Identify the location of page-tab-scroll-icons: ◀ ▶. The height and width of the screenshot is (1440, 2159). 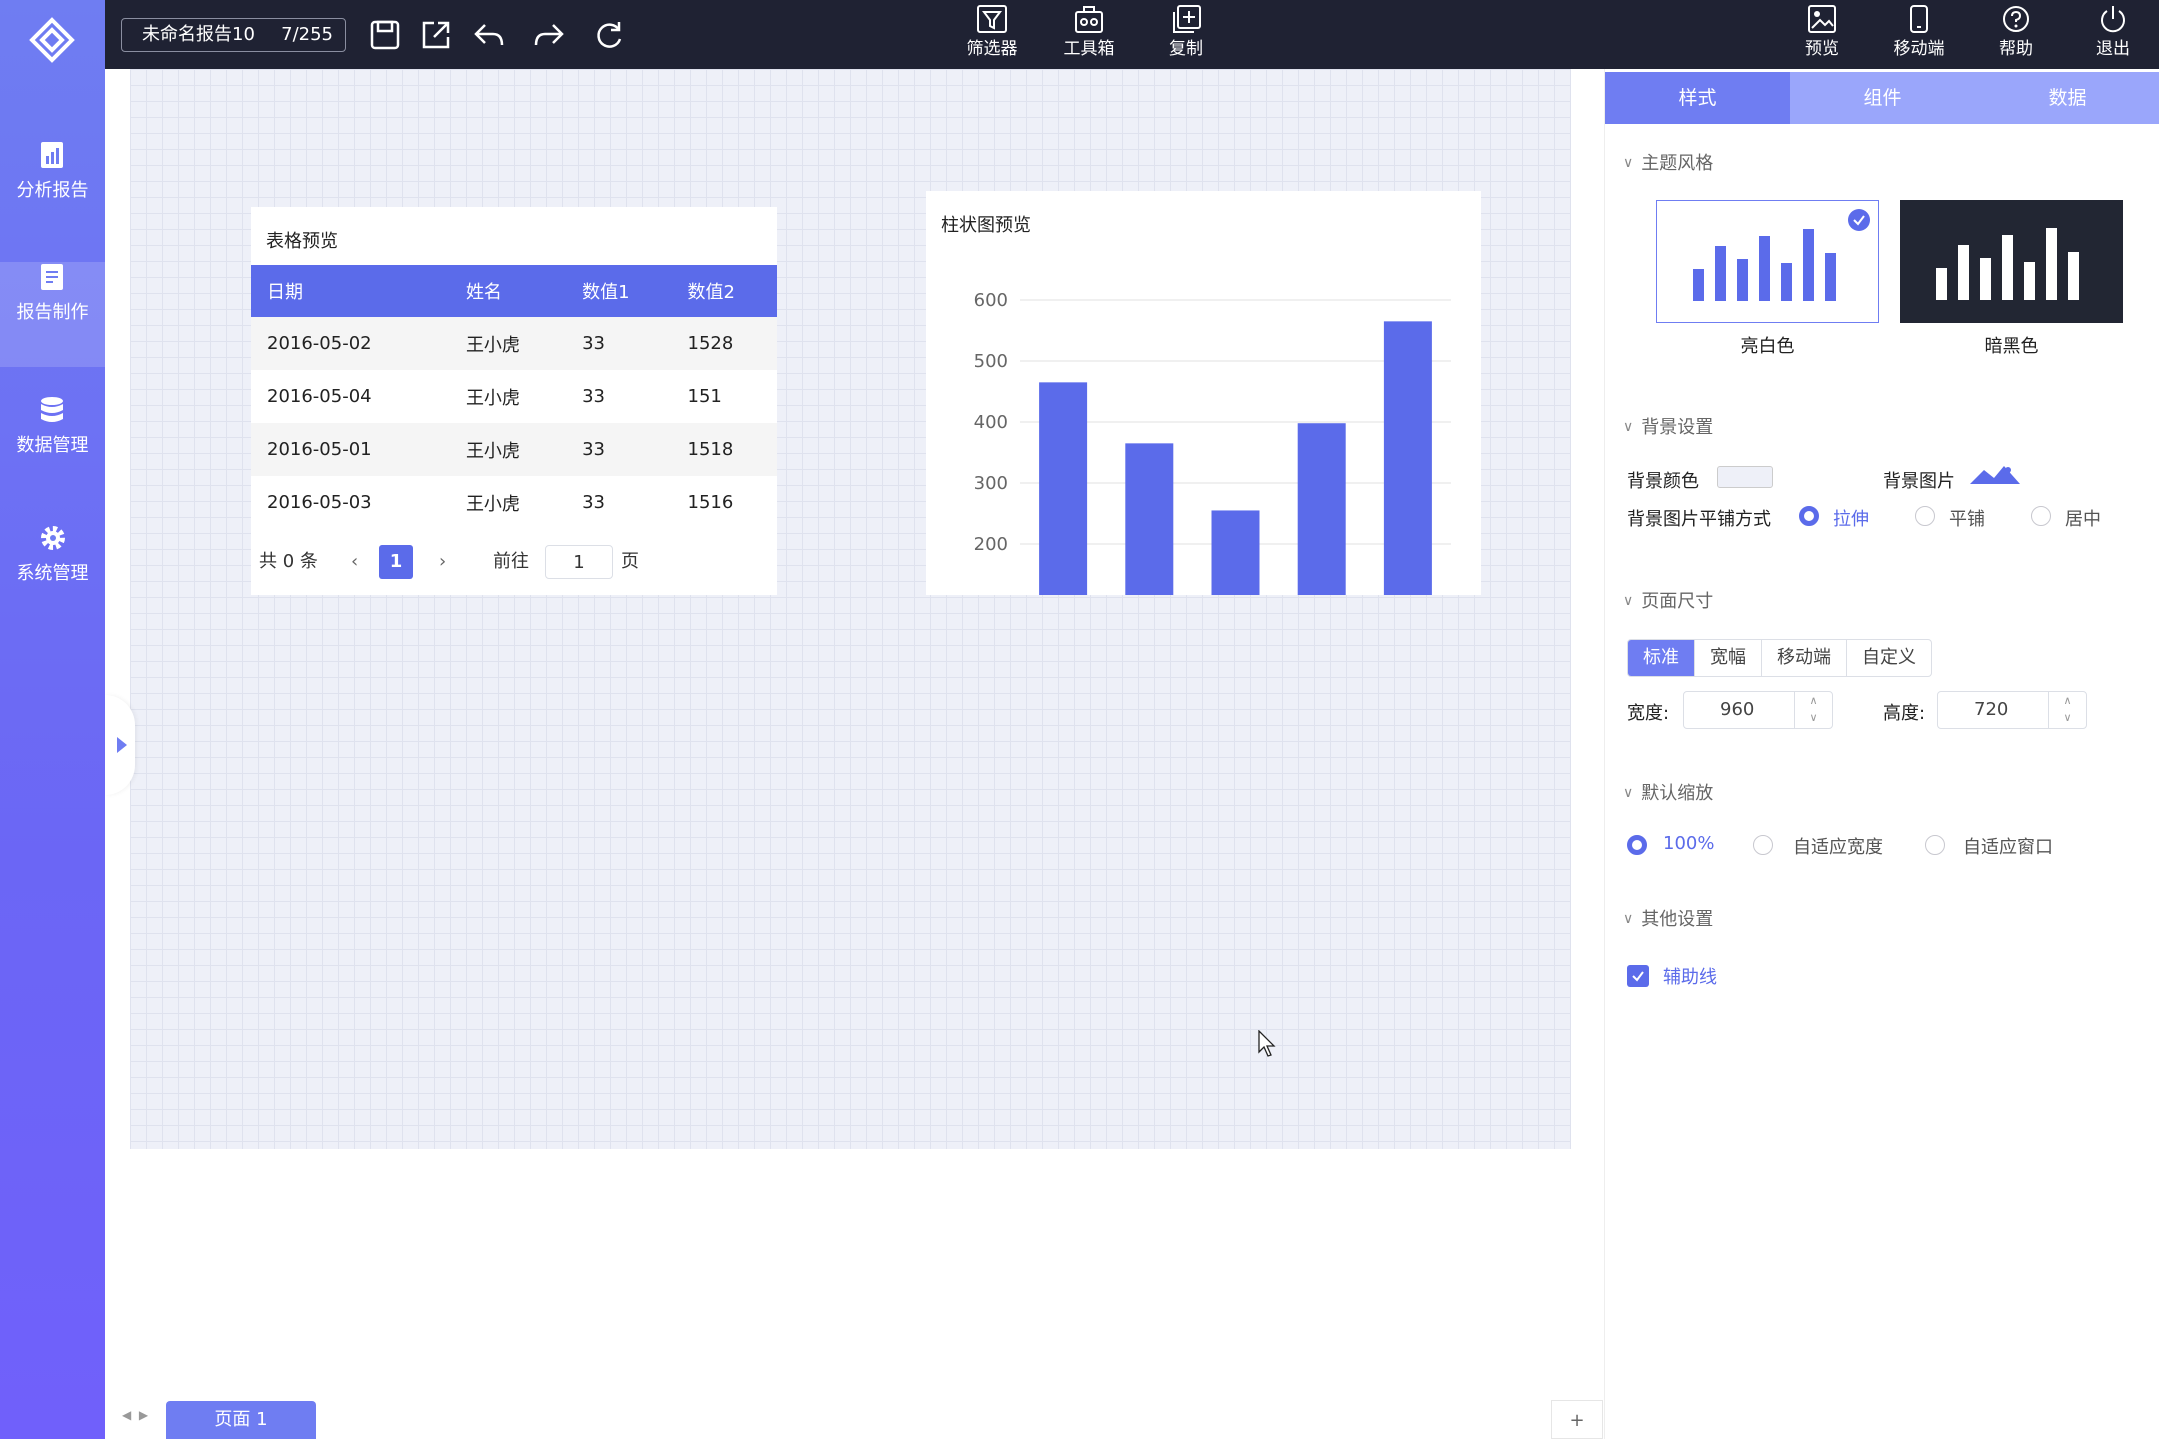
(135, 1415).